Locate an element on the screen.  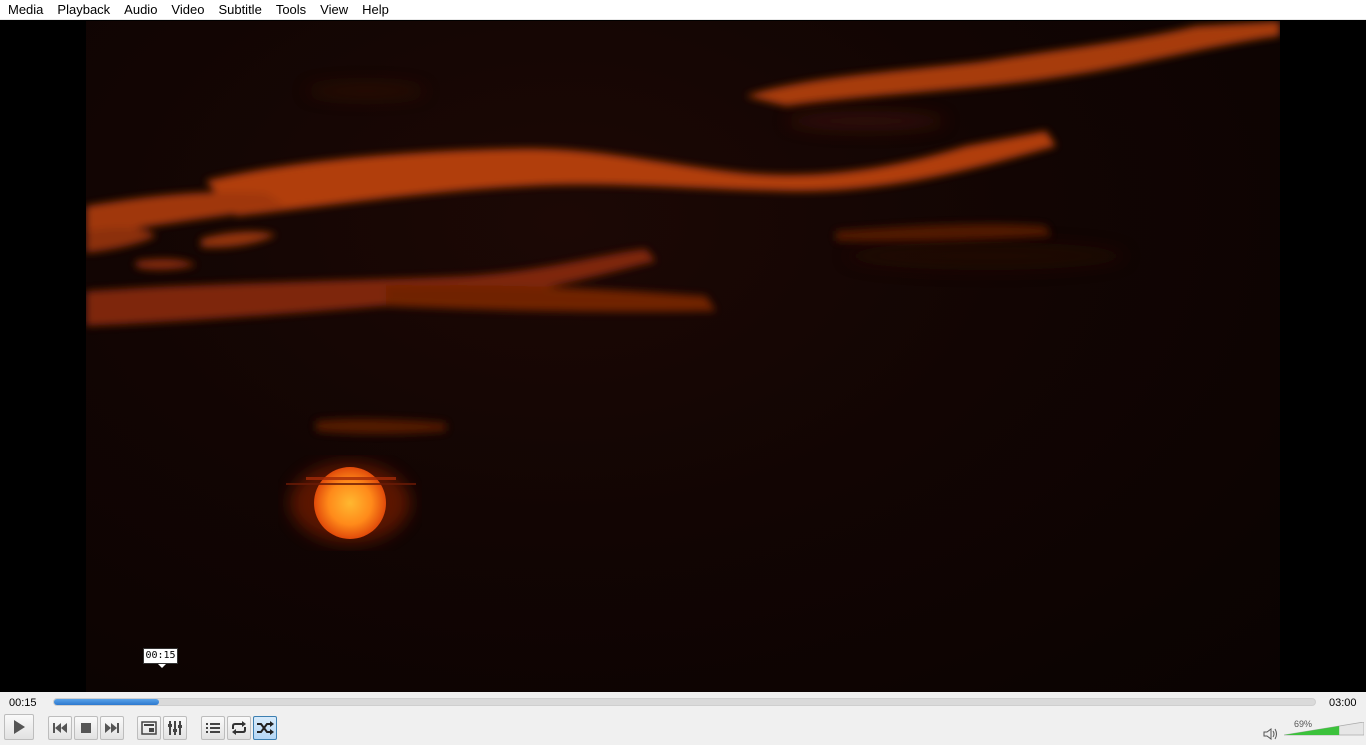
random-button is located at coordinates (265, 728).